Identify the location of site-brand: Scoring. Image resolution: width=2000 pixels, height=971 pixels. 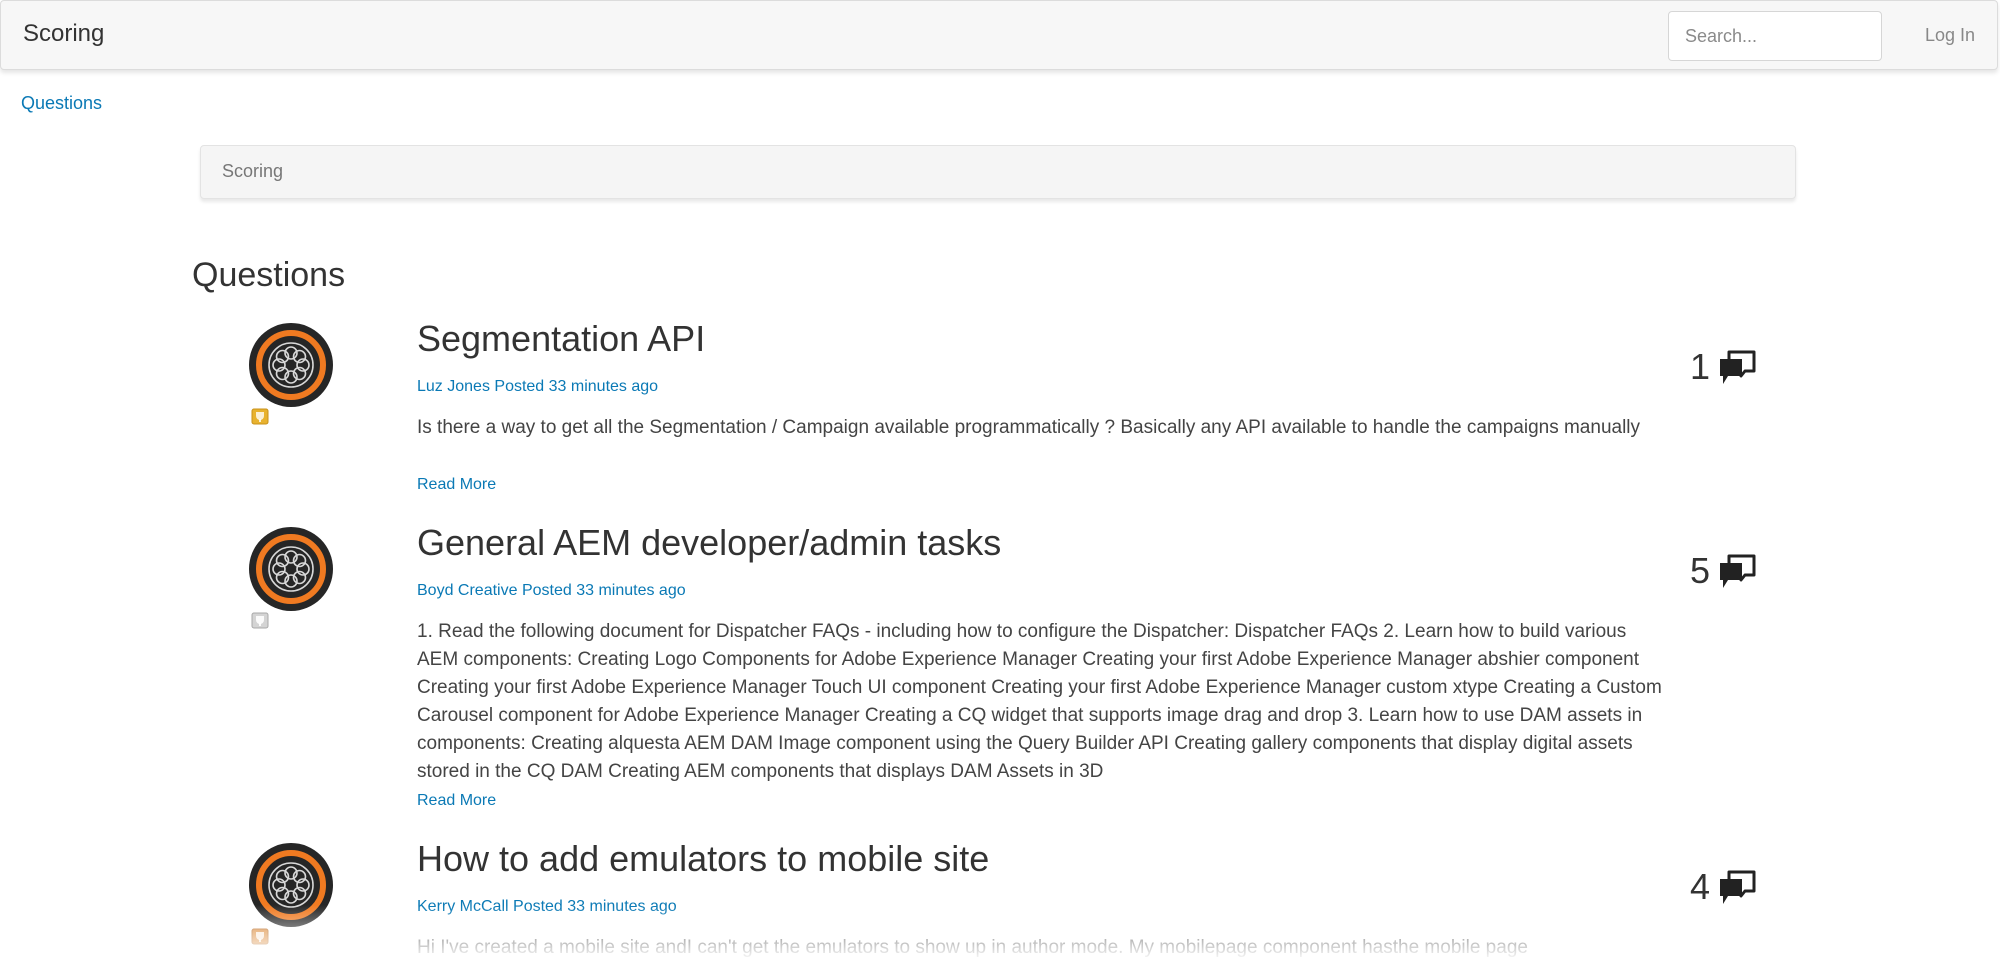
(63, 34).